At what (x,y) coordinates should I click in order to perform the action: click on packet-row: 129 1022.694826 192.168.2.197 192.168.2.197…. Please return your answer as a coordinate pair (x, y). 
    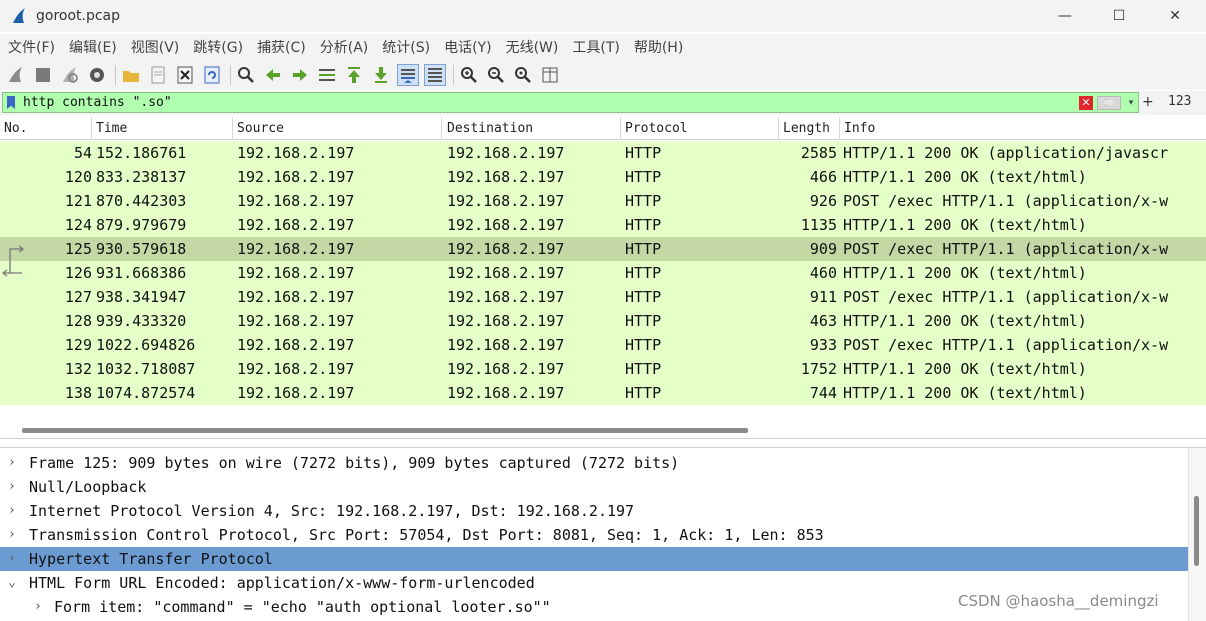
    Looking at the image, I should click on (603, 345).